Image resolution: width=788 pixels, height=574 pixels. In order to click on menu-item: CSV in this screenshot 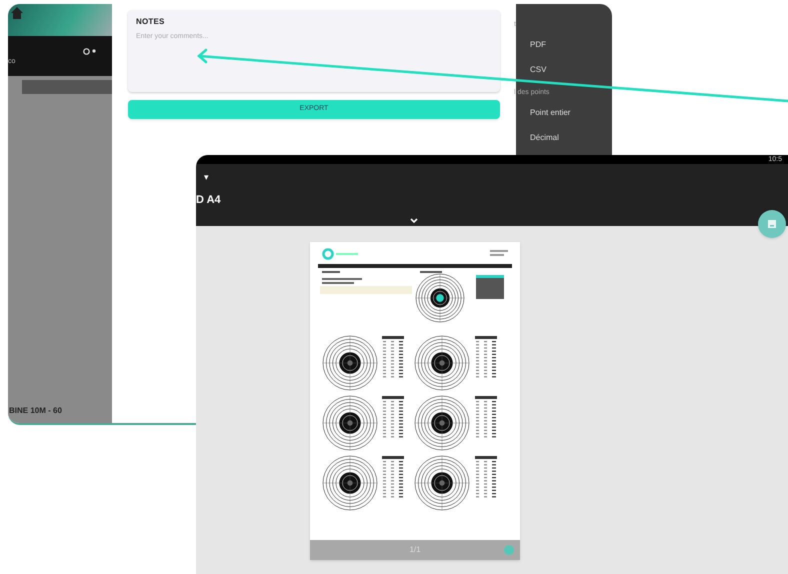, I will do `click(564, 69)`.